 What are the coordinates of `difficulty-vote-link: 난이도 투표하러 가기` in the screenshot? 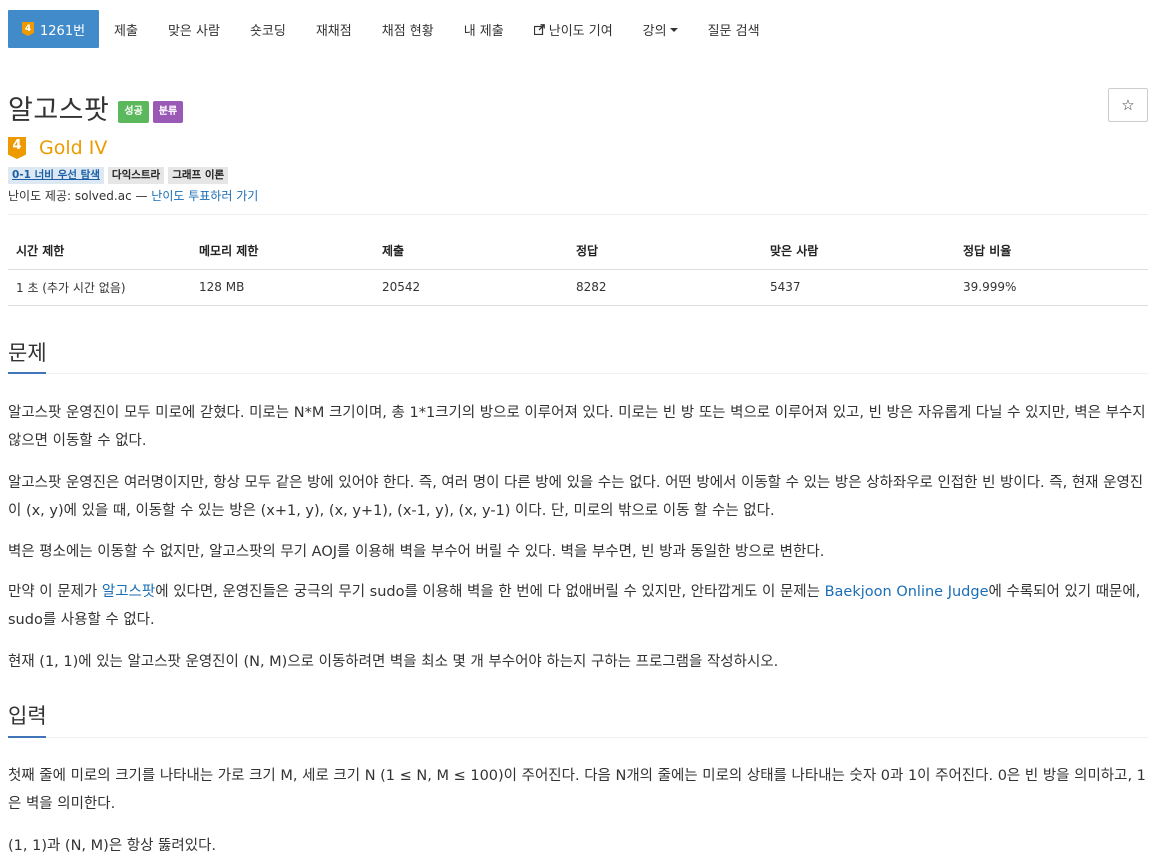 It's located at (204, 196).